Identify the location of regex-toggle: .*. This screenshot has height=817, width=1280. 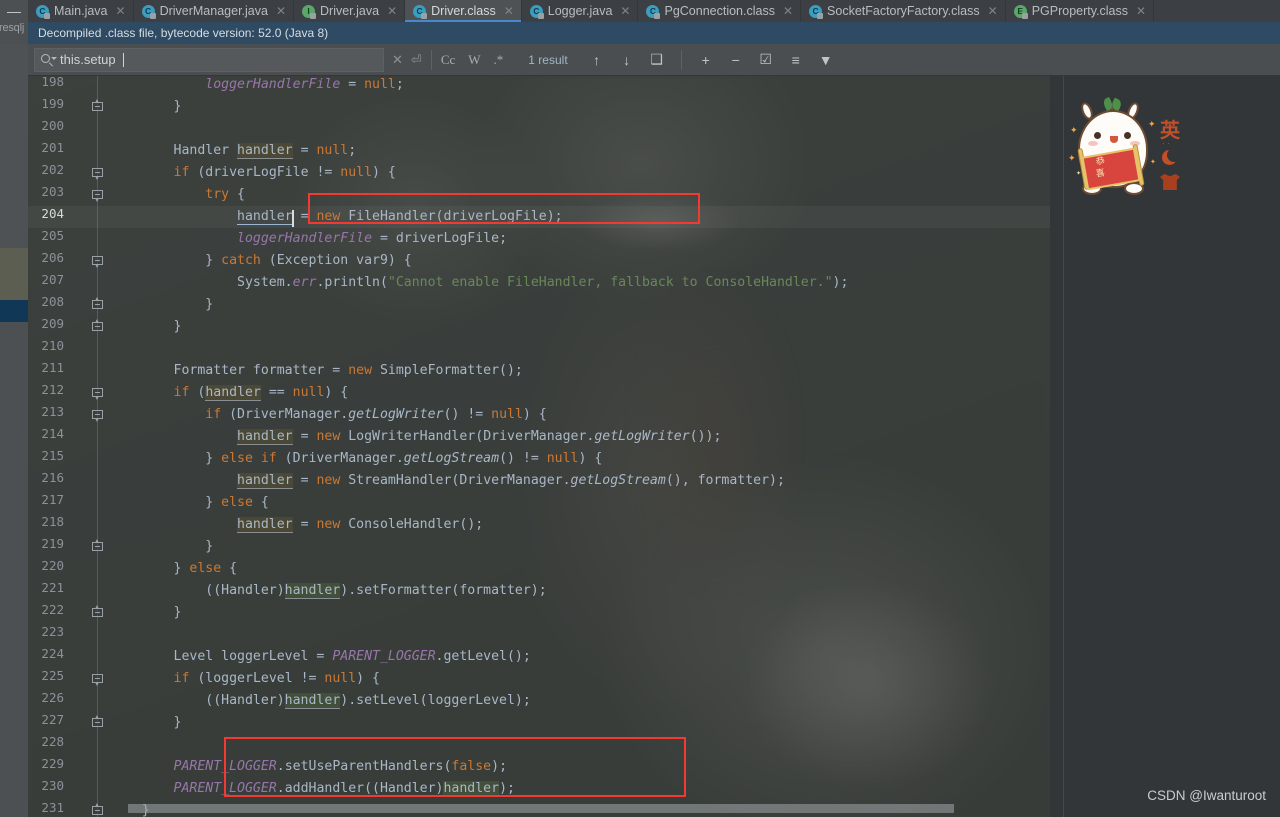
(499, 60).